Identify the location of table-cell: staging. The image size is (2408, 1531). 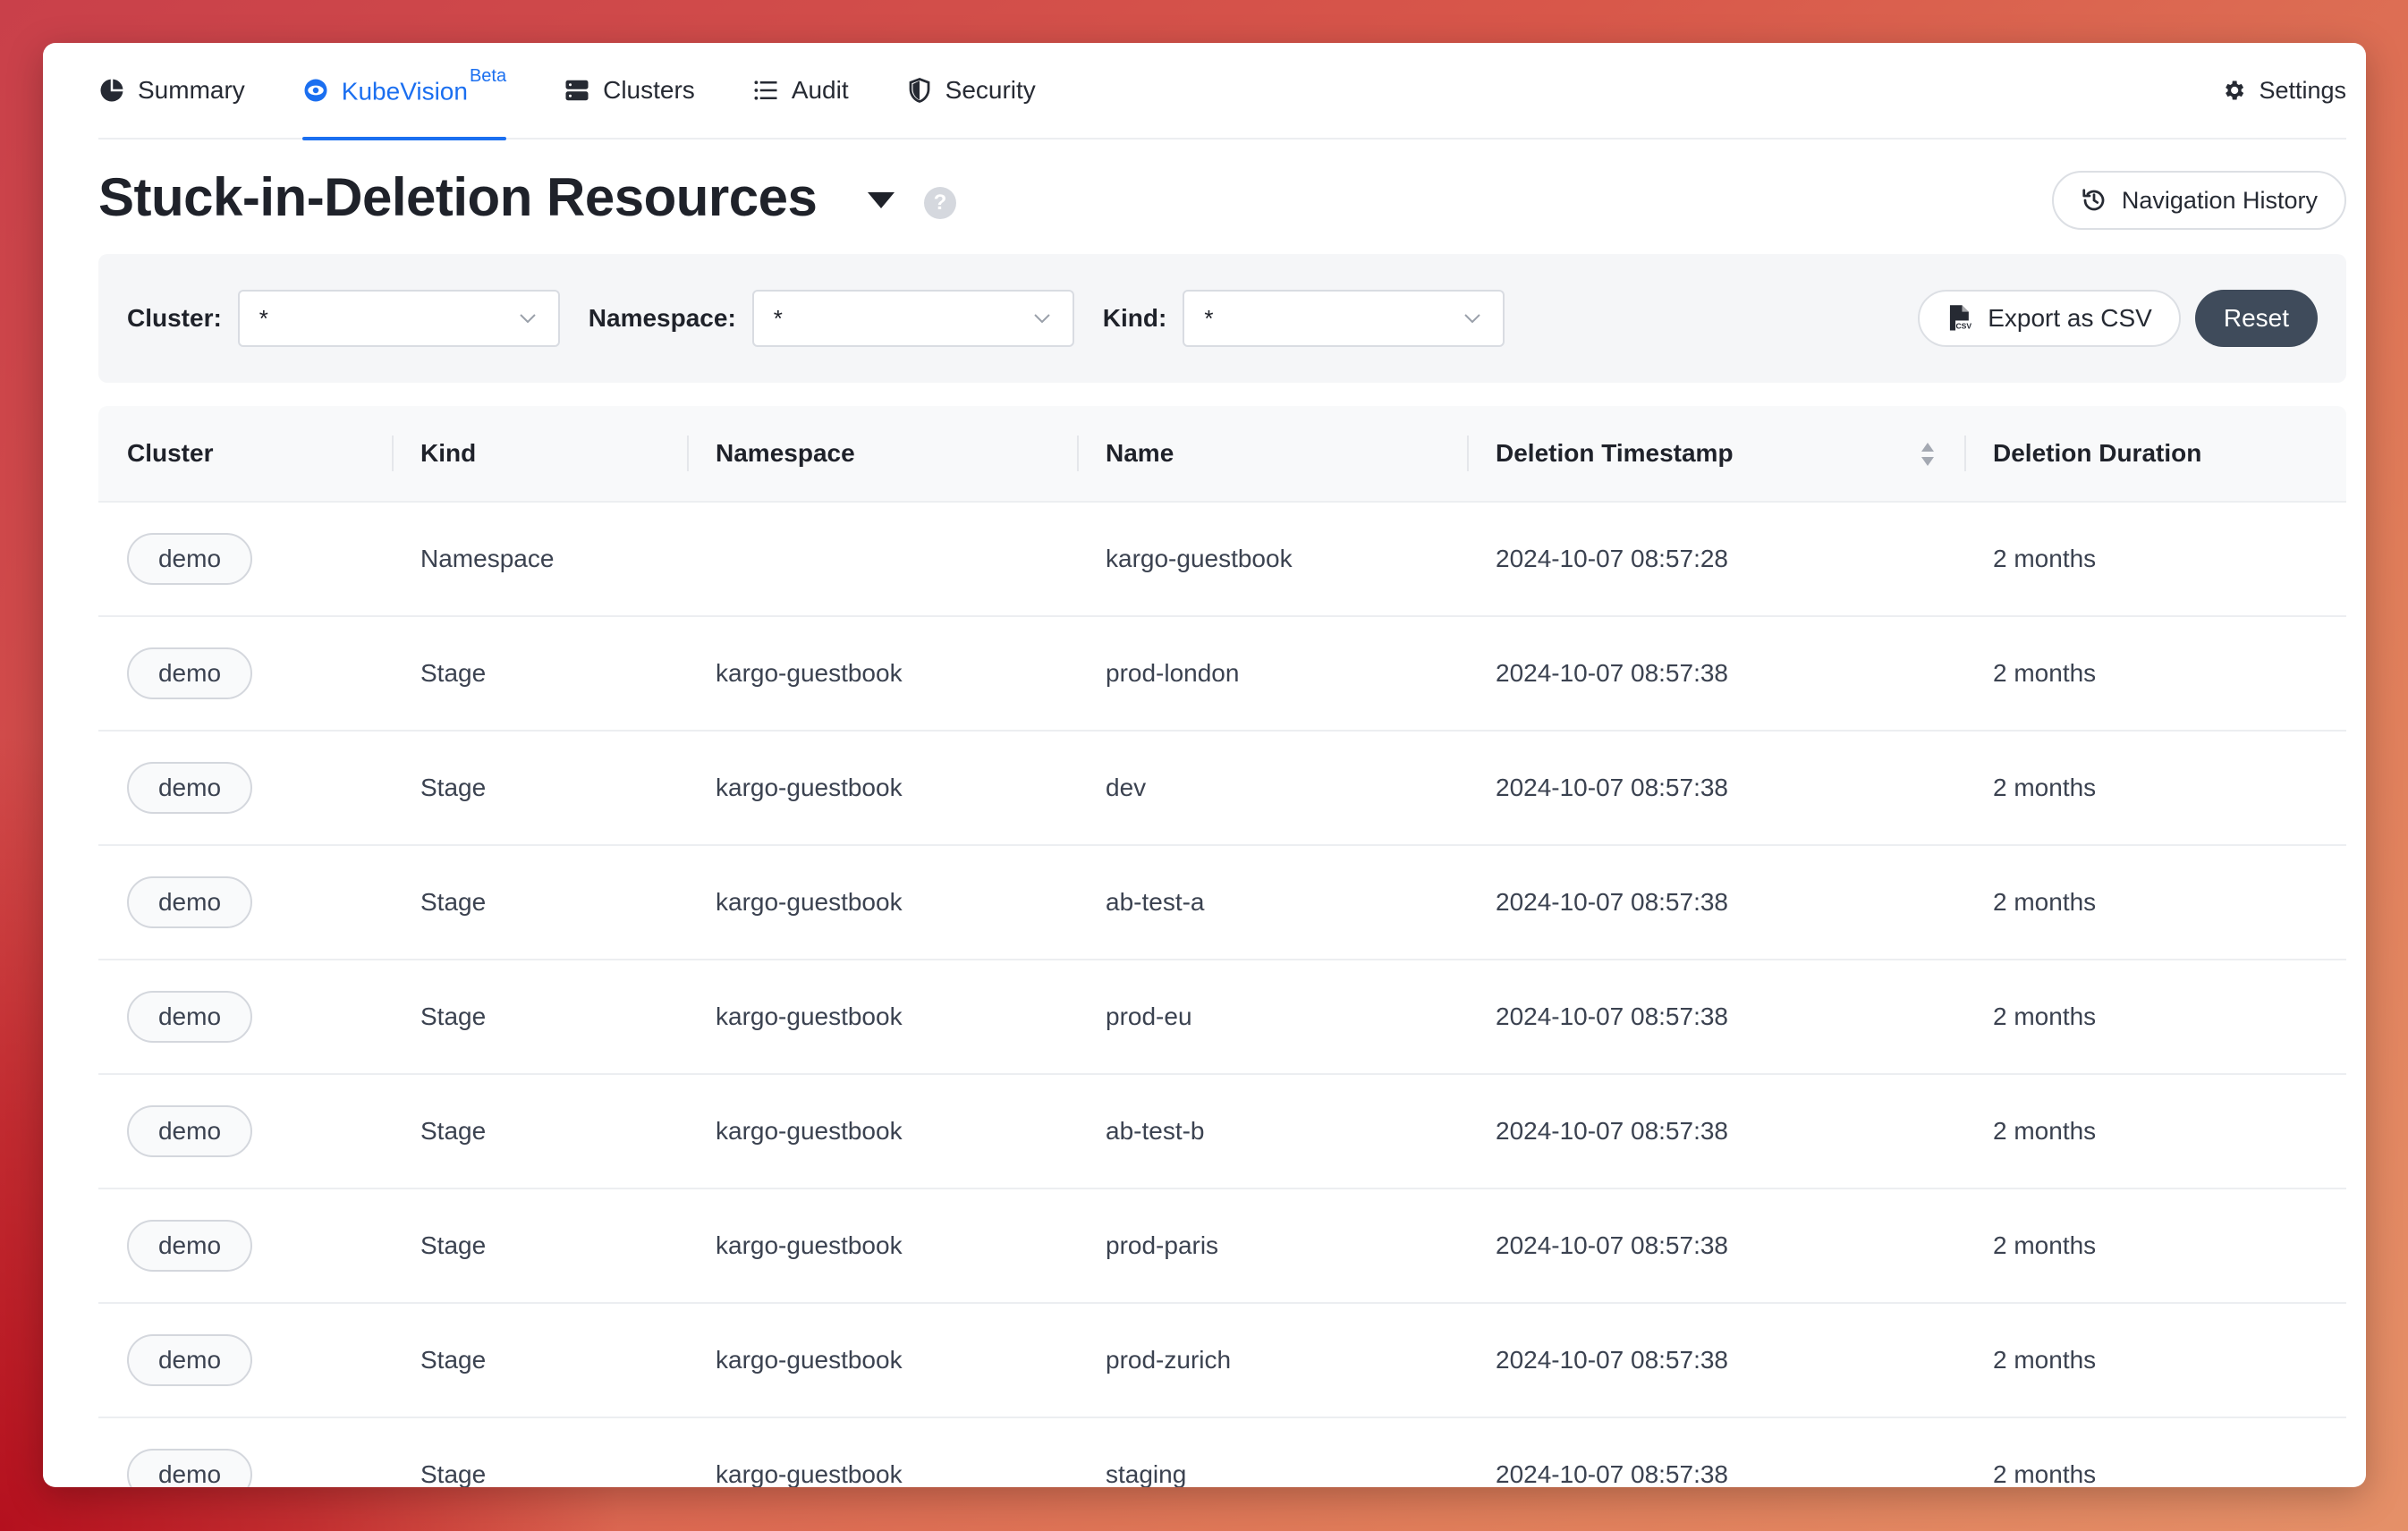
(1272, 1473).